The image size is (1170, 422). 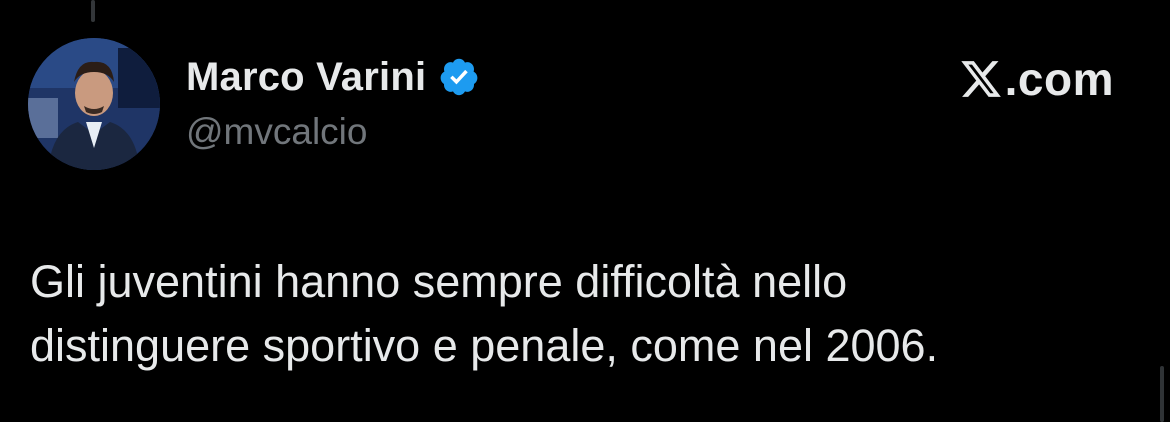 I want to click on brand-watermark: .com, so click(x=1036, y=79).